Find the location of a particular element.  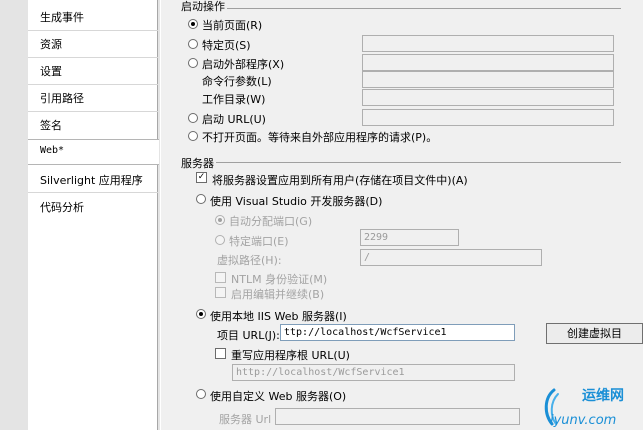

override-root-checkbox is located at coordinates (220, 353).